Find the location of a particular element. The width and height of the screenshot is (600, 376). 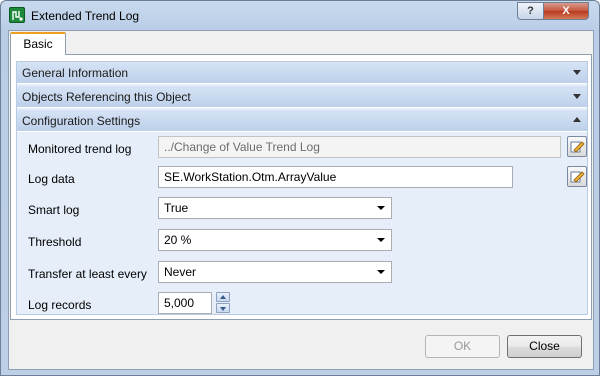

section-configuration-settings: Configuration Settings is located at coordinates (302, 121).